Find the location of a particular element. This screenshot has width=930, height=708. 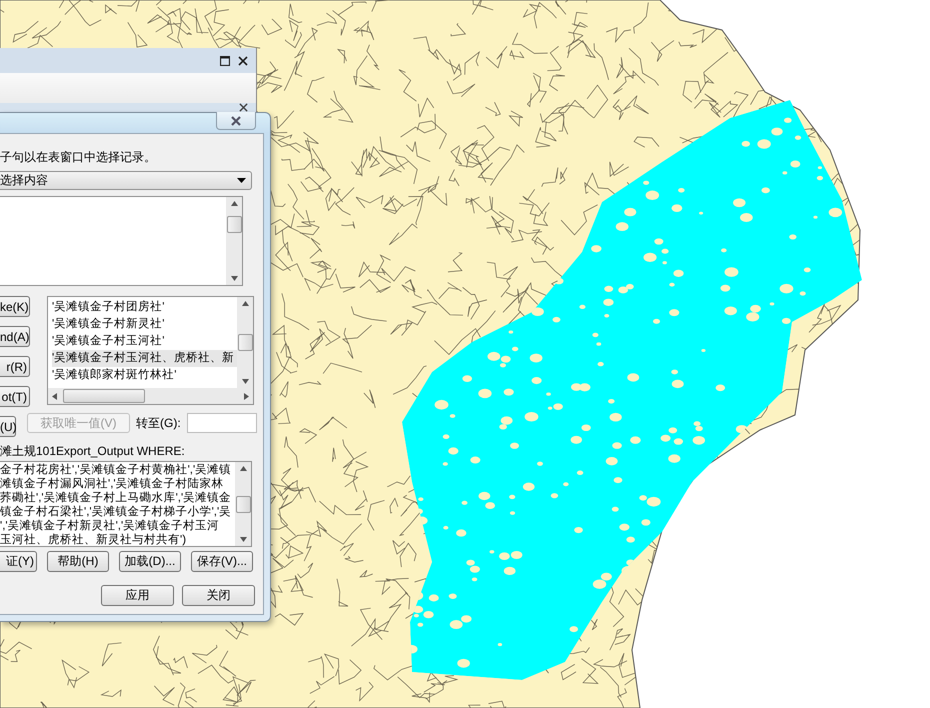

scroll-right-arrow-icon is located at coordinates (246, 396).